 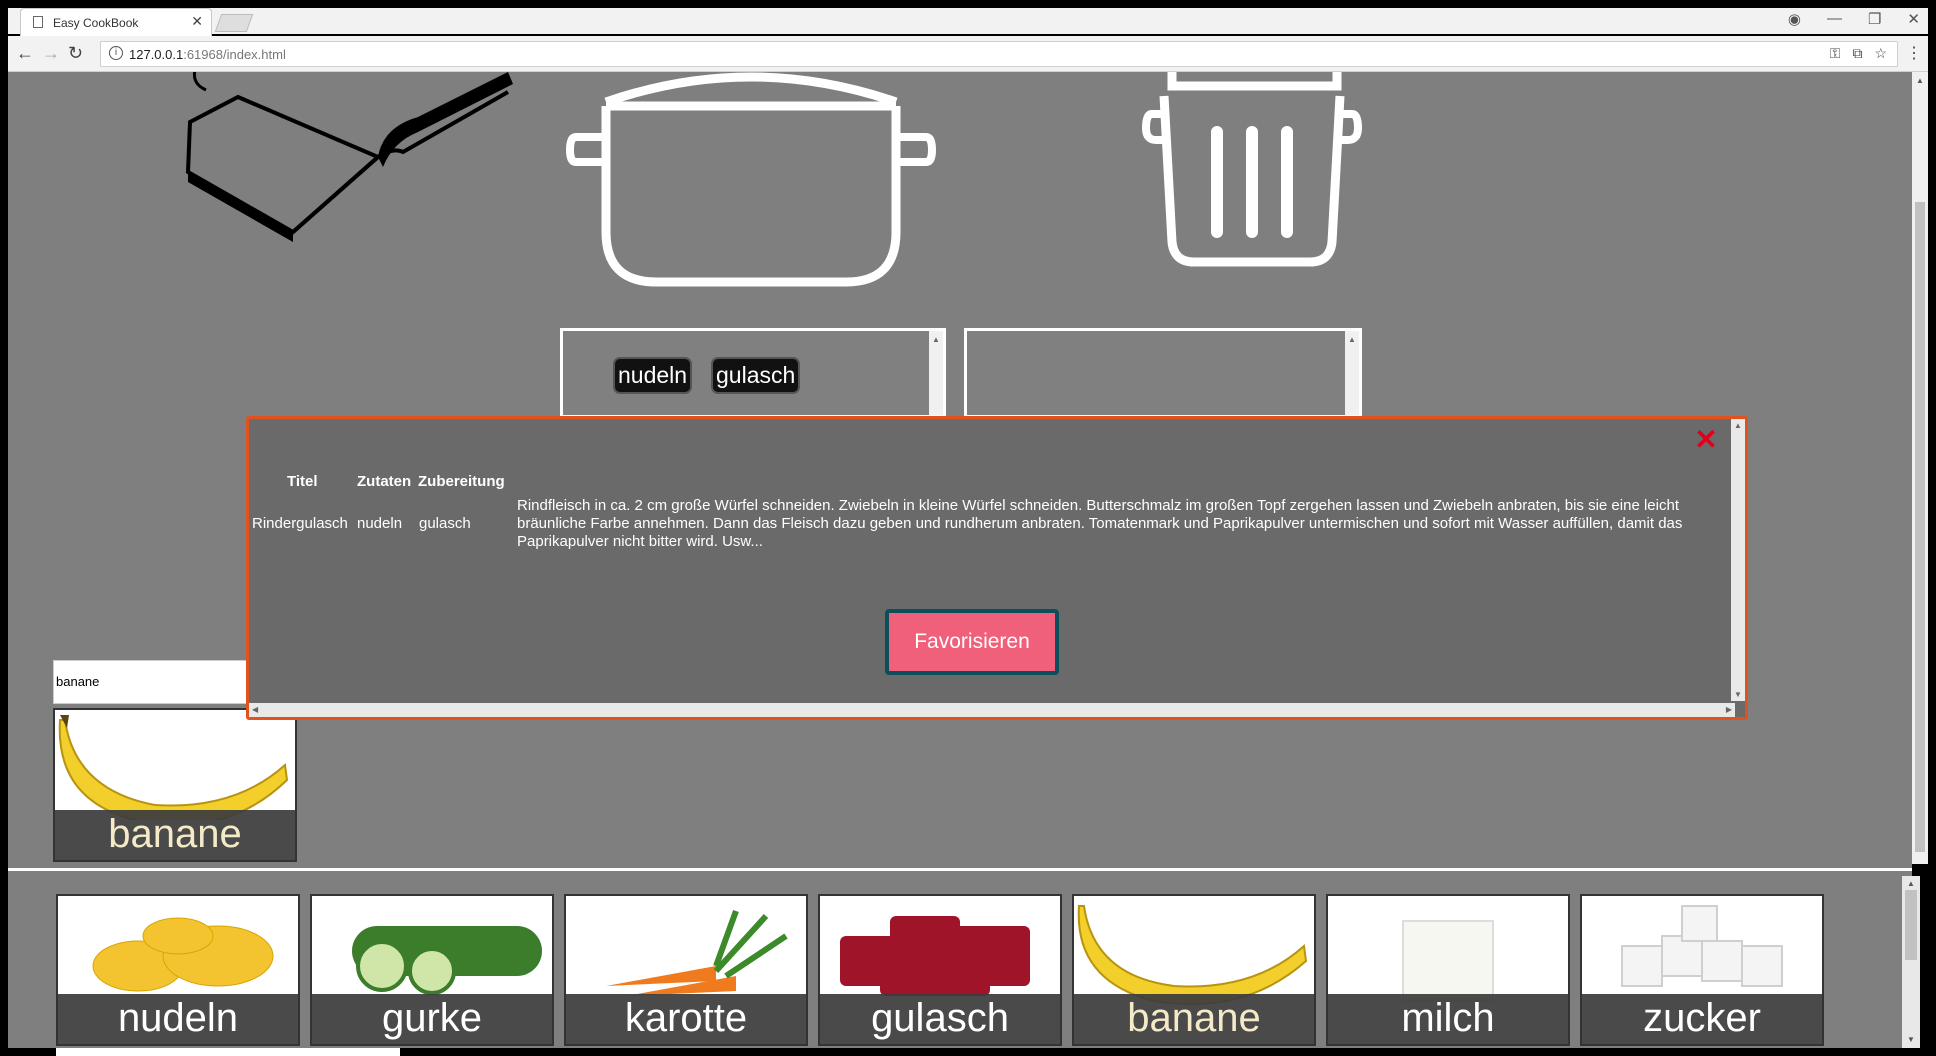 What do you see at coordinates (686, 946) in the screenshot?
I see `karotte-image` at bounding box center [686, 946].